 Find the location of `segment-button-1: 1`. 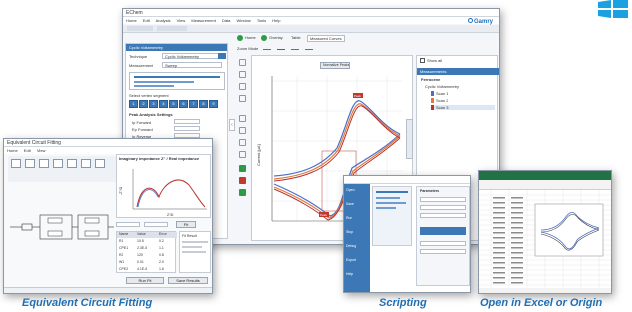

segment-button-1: 1 is located at coordinates (133, 104).